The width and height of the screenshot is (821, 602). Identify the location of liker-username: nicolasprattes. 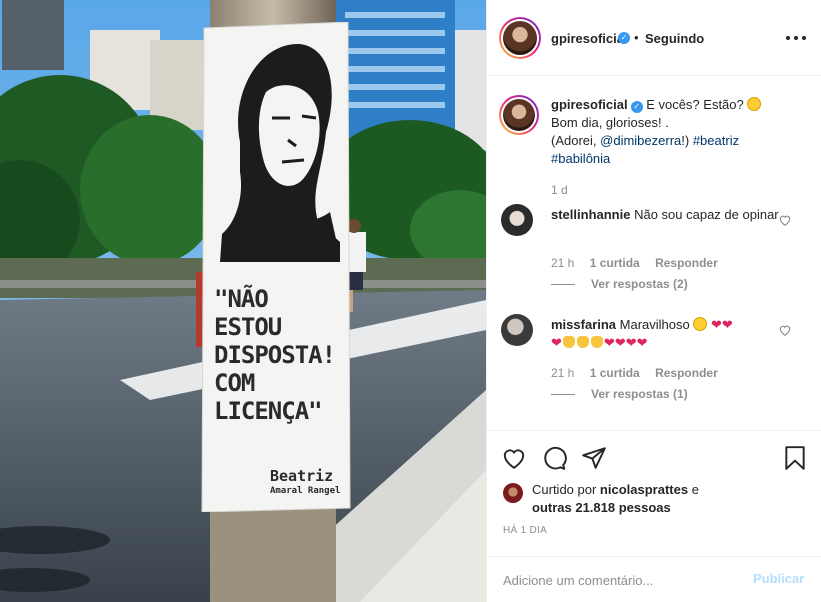
(644, 489).